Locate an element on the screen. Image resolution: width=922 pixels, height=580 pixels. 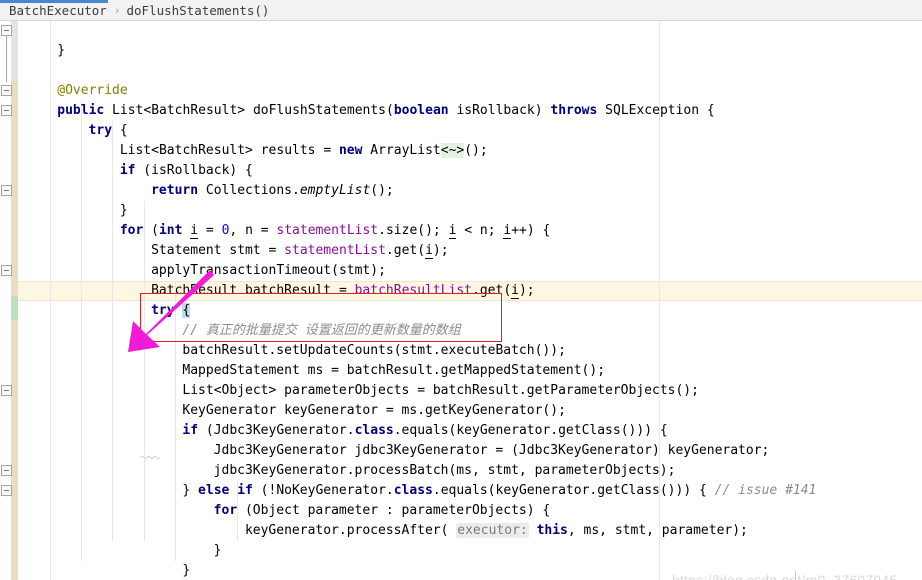
breadcrumb-item-method: doFlushStatements() is located at coordinates (197, 10).